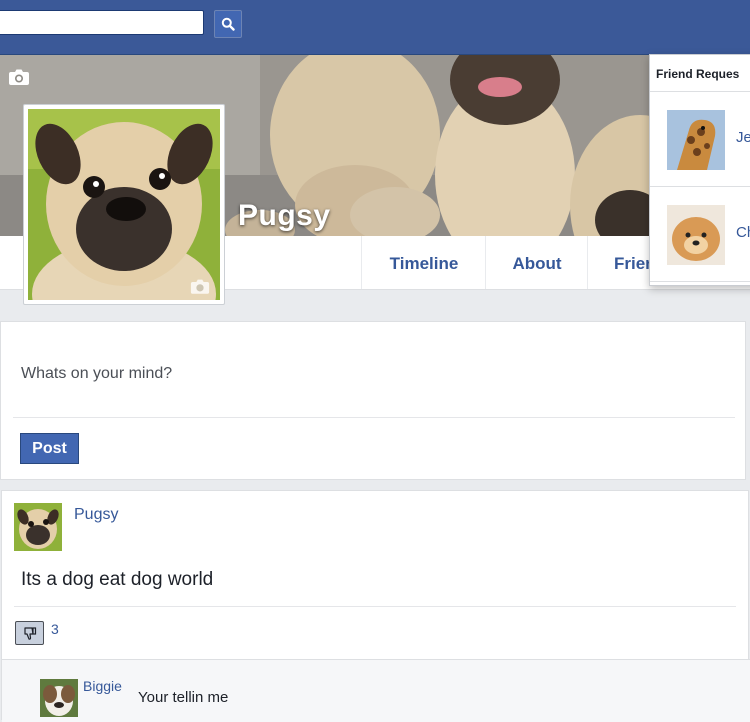 The height and width of the screenshot is (722, 750). What do you see at coordinates (696, 140) in the screenshot?
I see `giraffe-avatar` at bounding box center [696, 140].